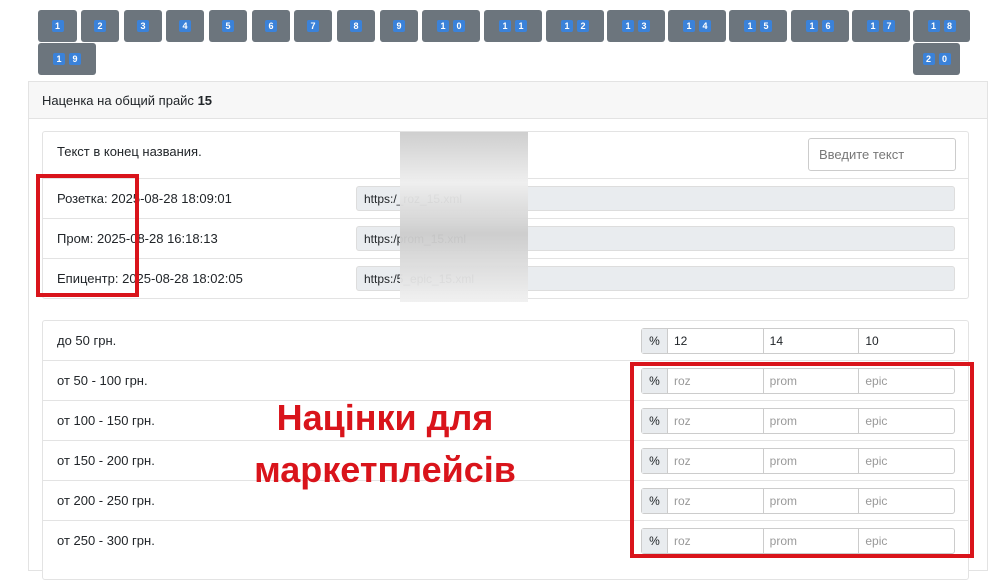 This screenshot has width=1000, height=580. I want to click on price-range-label: от 150 - 200 грн., so click(106, 460).